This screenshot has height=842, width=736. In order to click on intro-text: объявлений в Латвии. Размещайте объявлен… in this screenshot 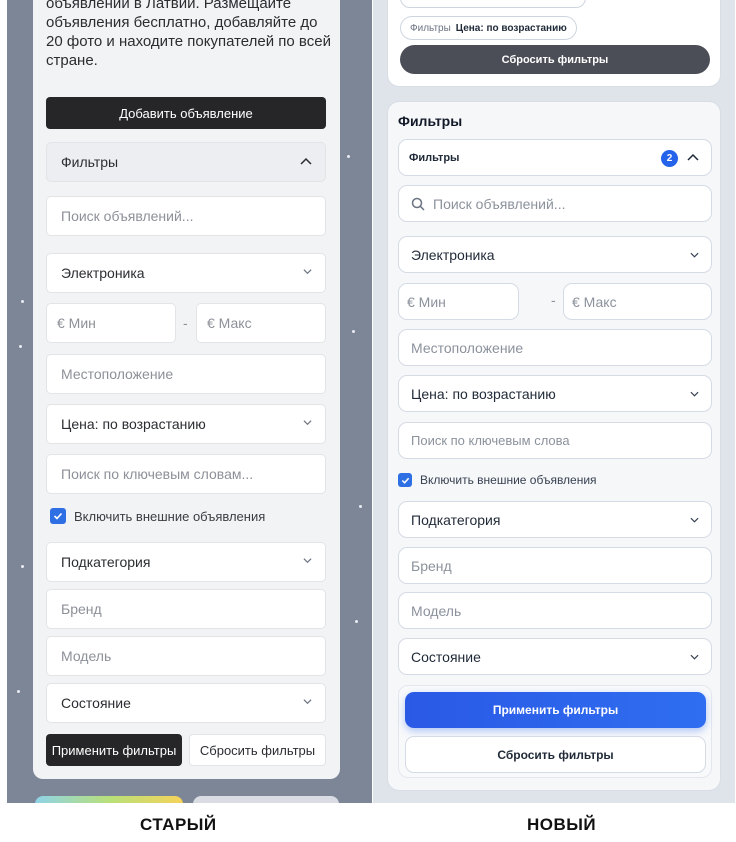, I will do `click(188, 34)`.